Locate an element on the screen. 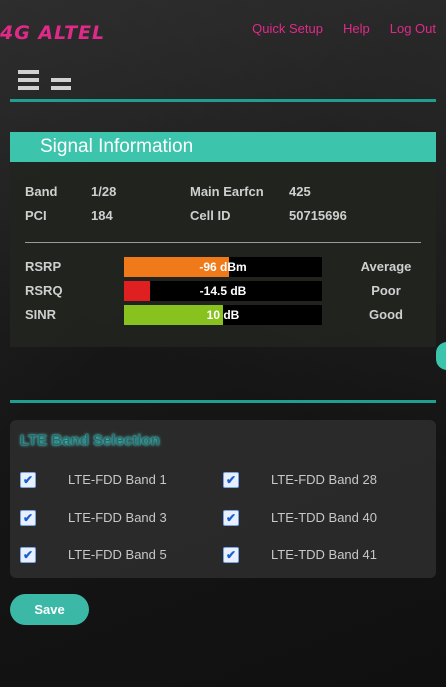 The width and height of the screenshot is (446, 687). cellid-value: 50715696 is located at coordinates (318, 215).